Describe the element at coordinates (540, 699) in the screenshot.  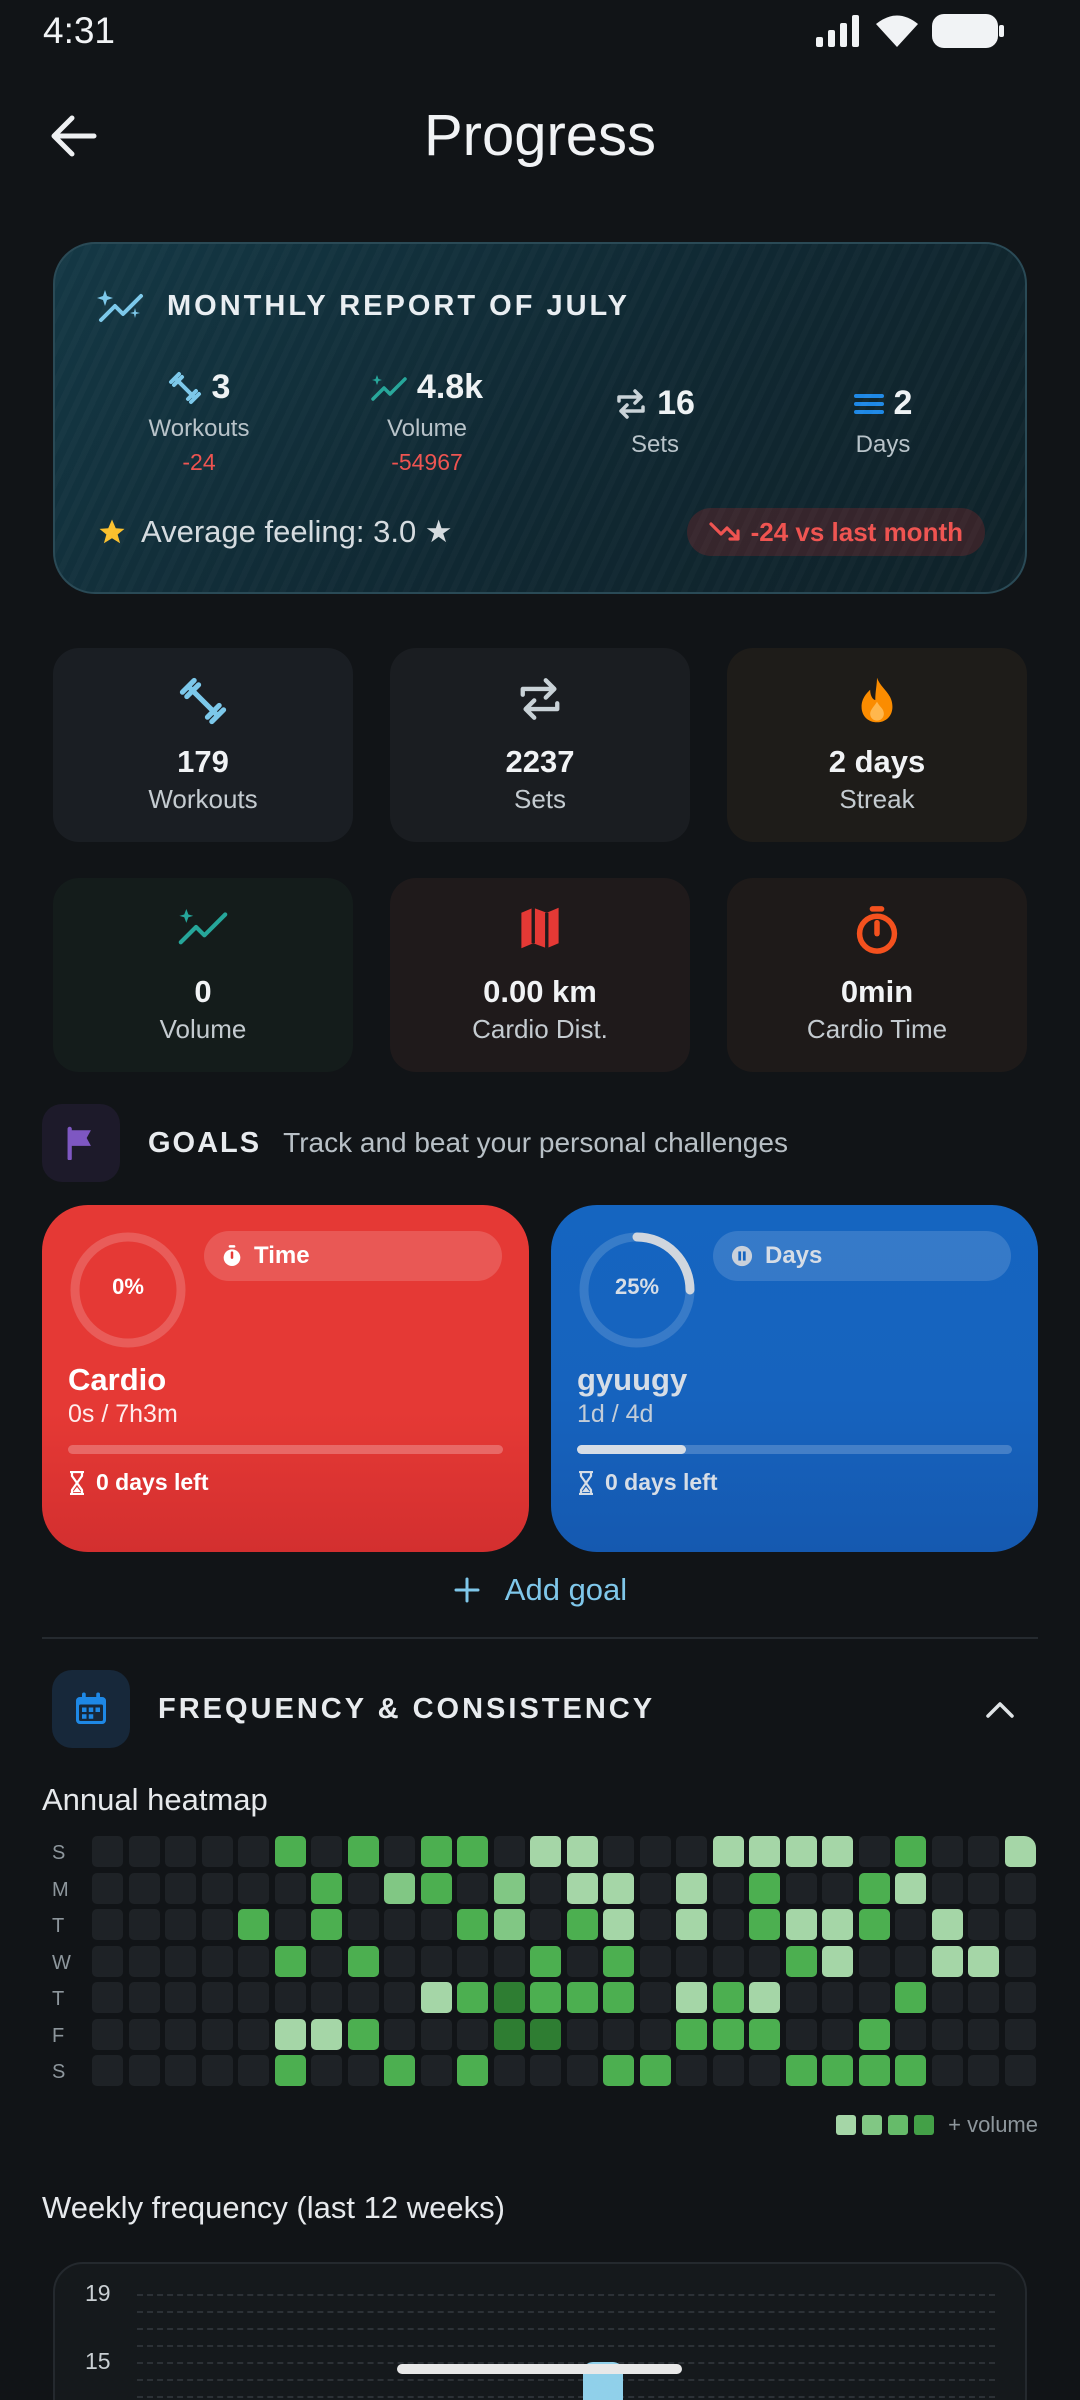
I see `repeat-icon` at that location.